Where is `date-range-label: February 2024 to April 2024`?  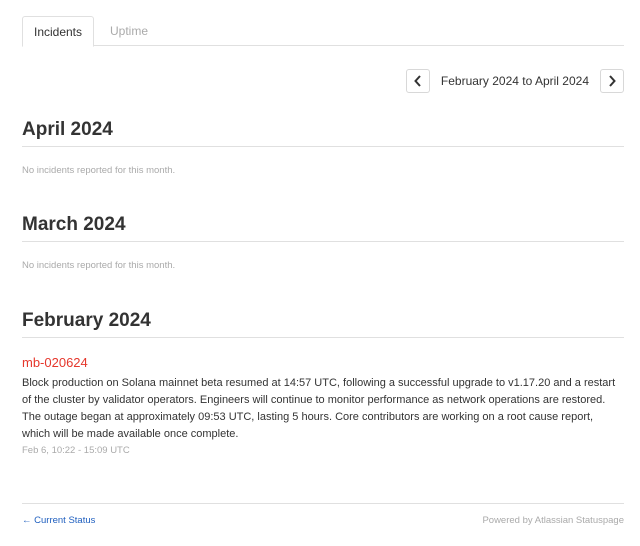
date-range-label: February 2024 to April 2024 is located at coordinates (514, 81).